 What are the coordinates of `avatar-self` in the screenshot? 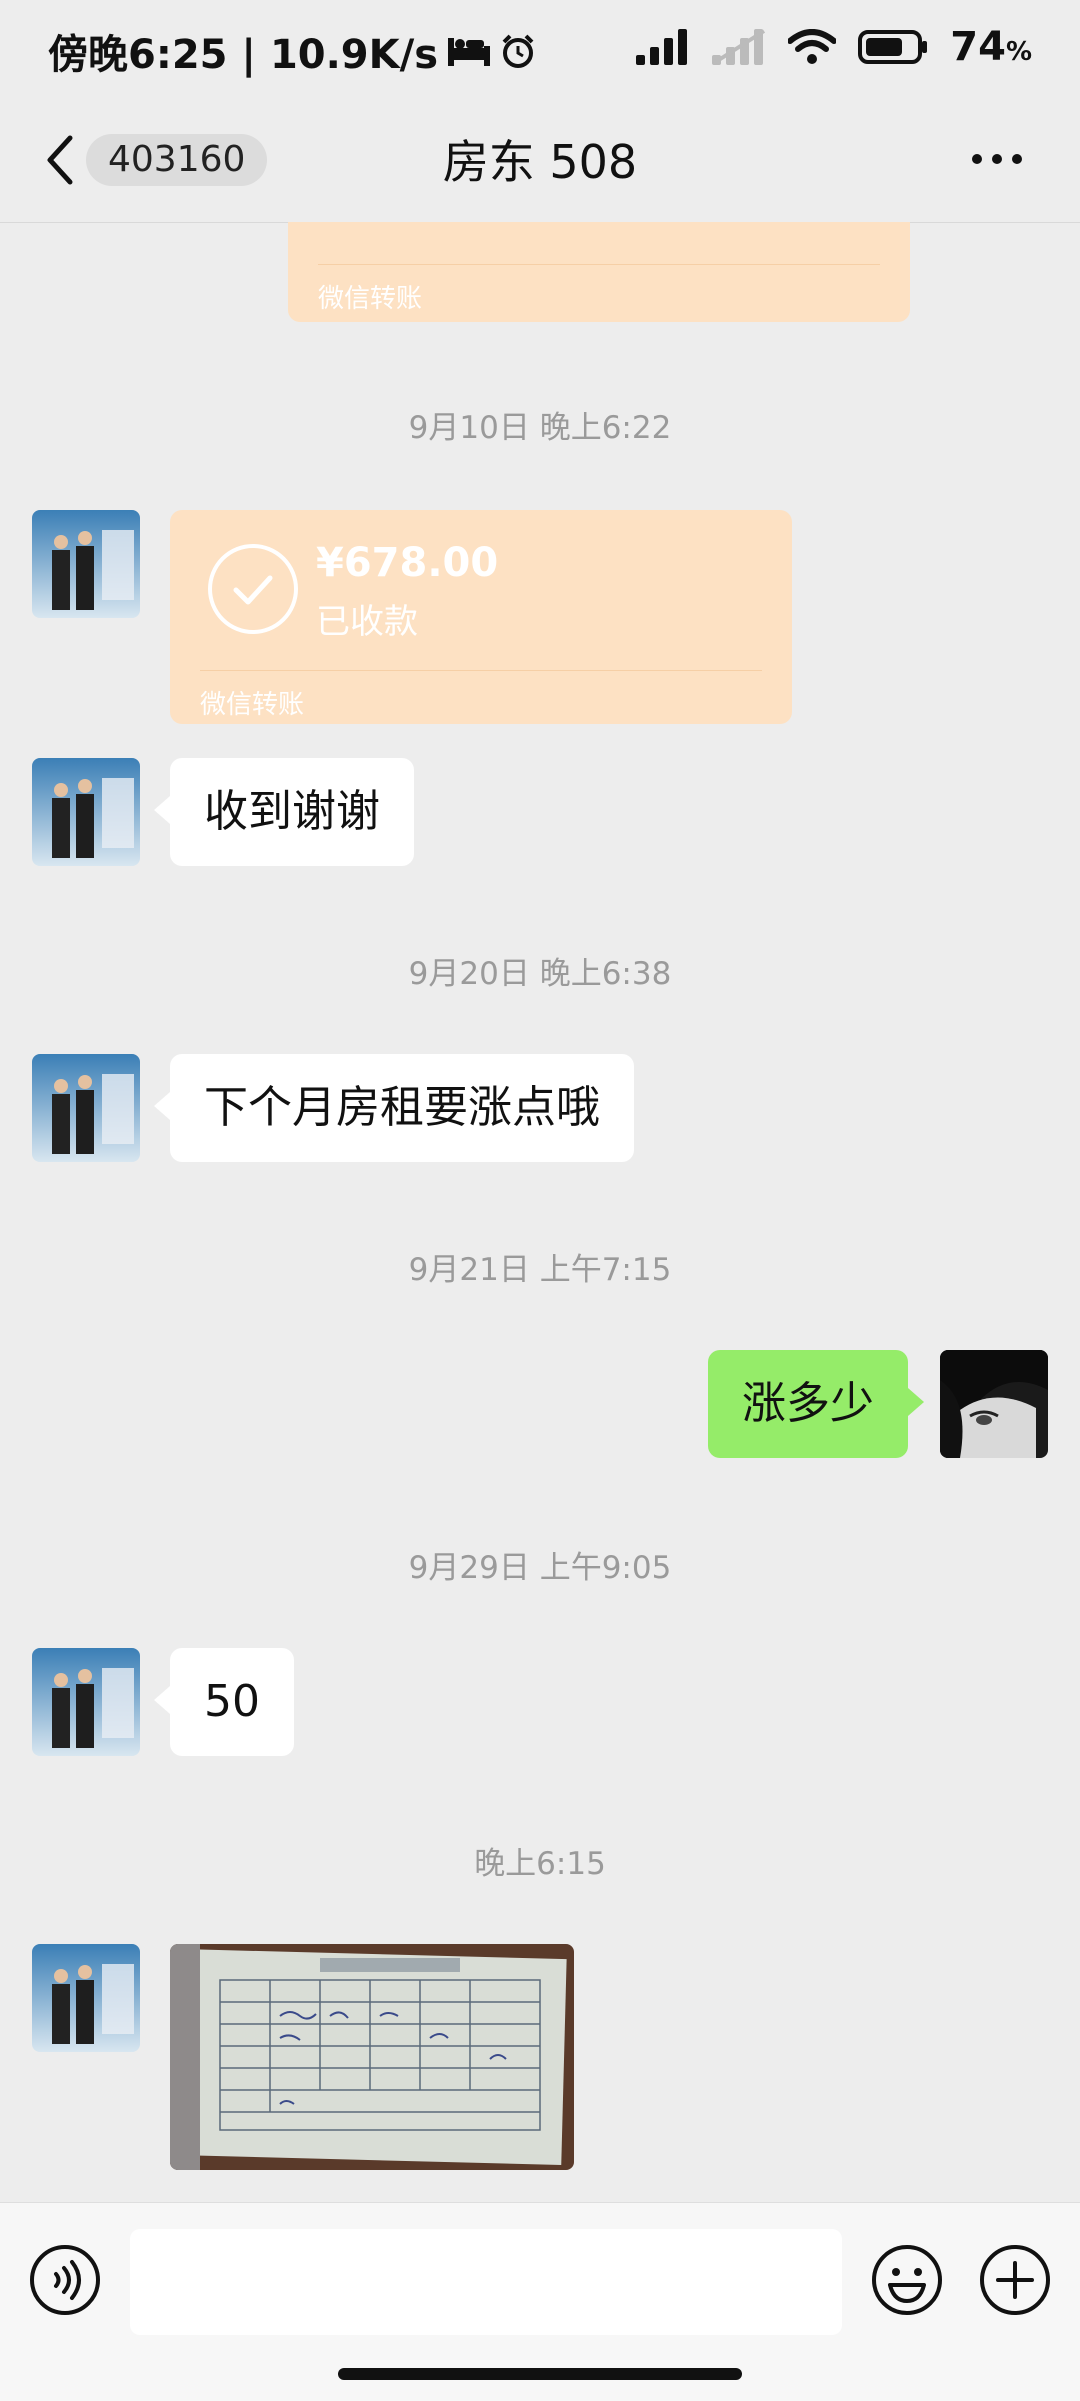 It's located at (994, 1404).